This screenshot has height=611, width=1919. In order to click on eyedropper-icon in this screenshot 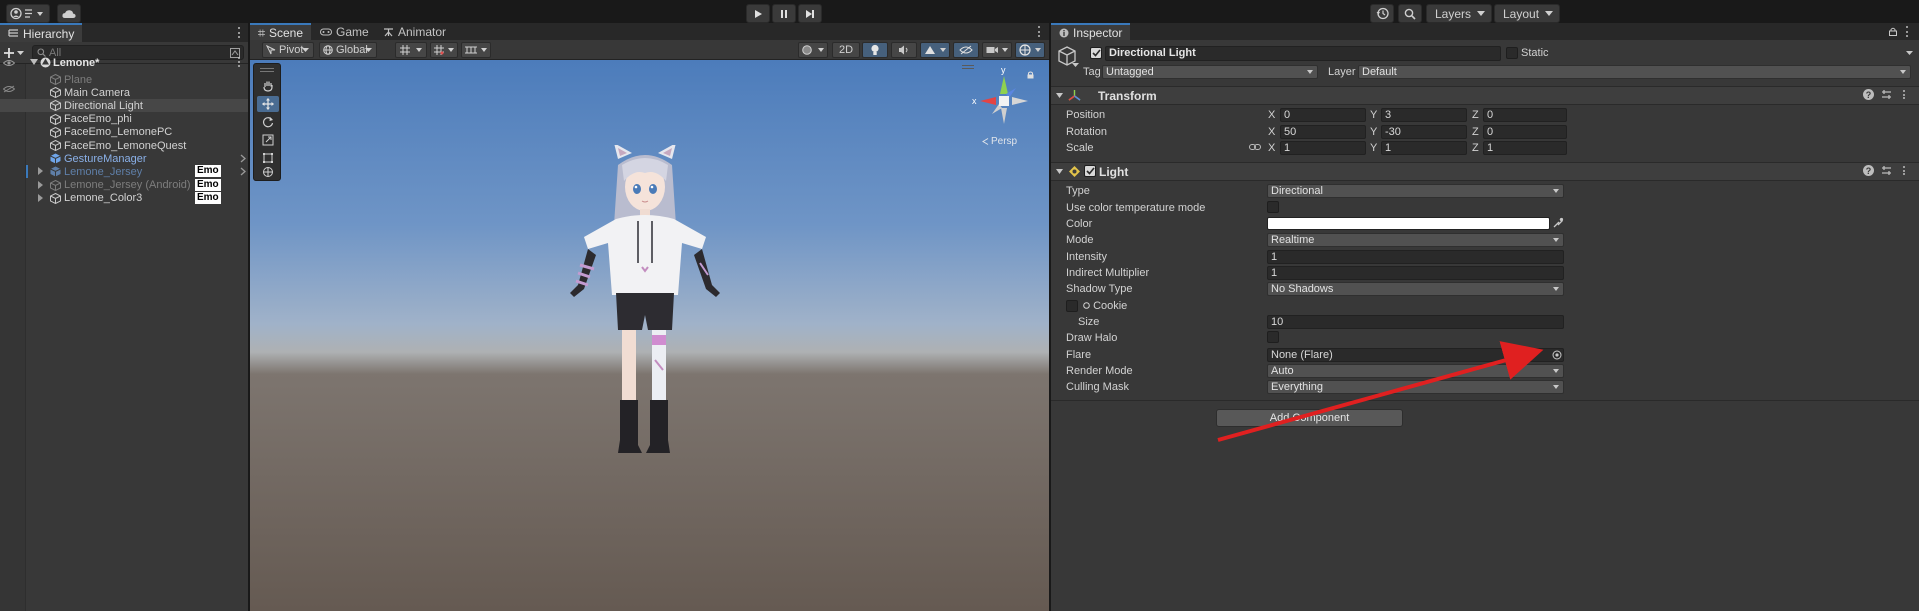, I will do `click(1558, 222)`.